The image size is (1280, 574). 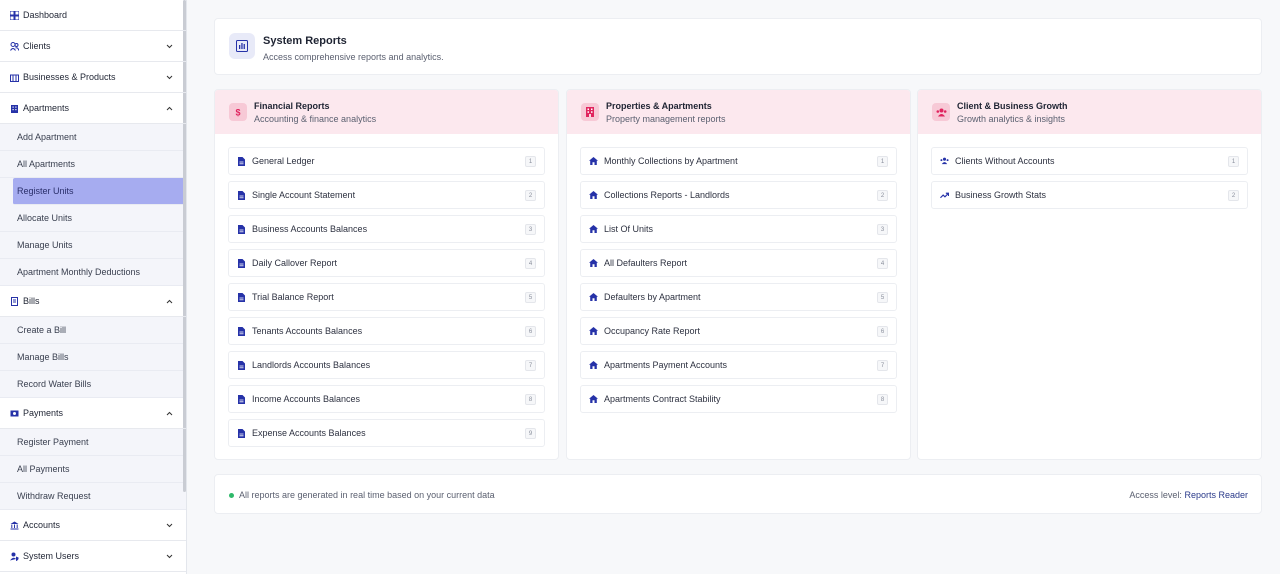 What do you see at coordinates (283, 161) in the screenshot?
I see `report-label: General Ledger` at bounding box center [283, 161].